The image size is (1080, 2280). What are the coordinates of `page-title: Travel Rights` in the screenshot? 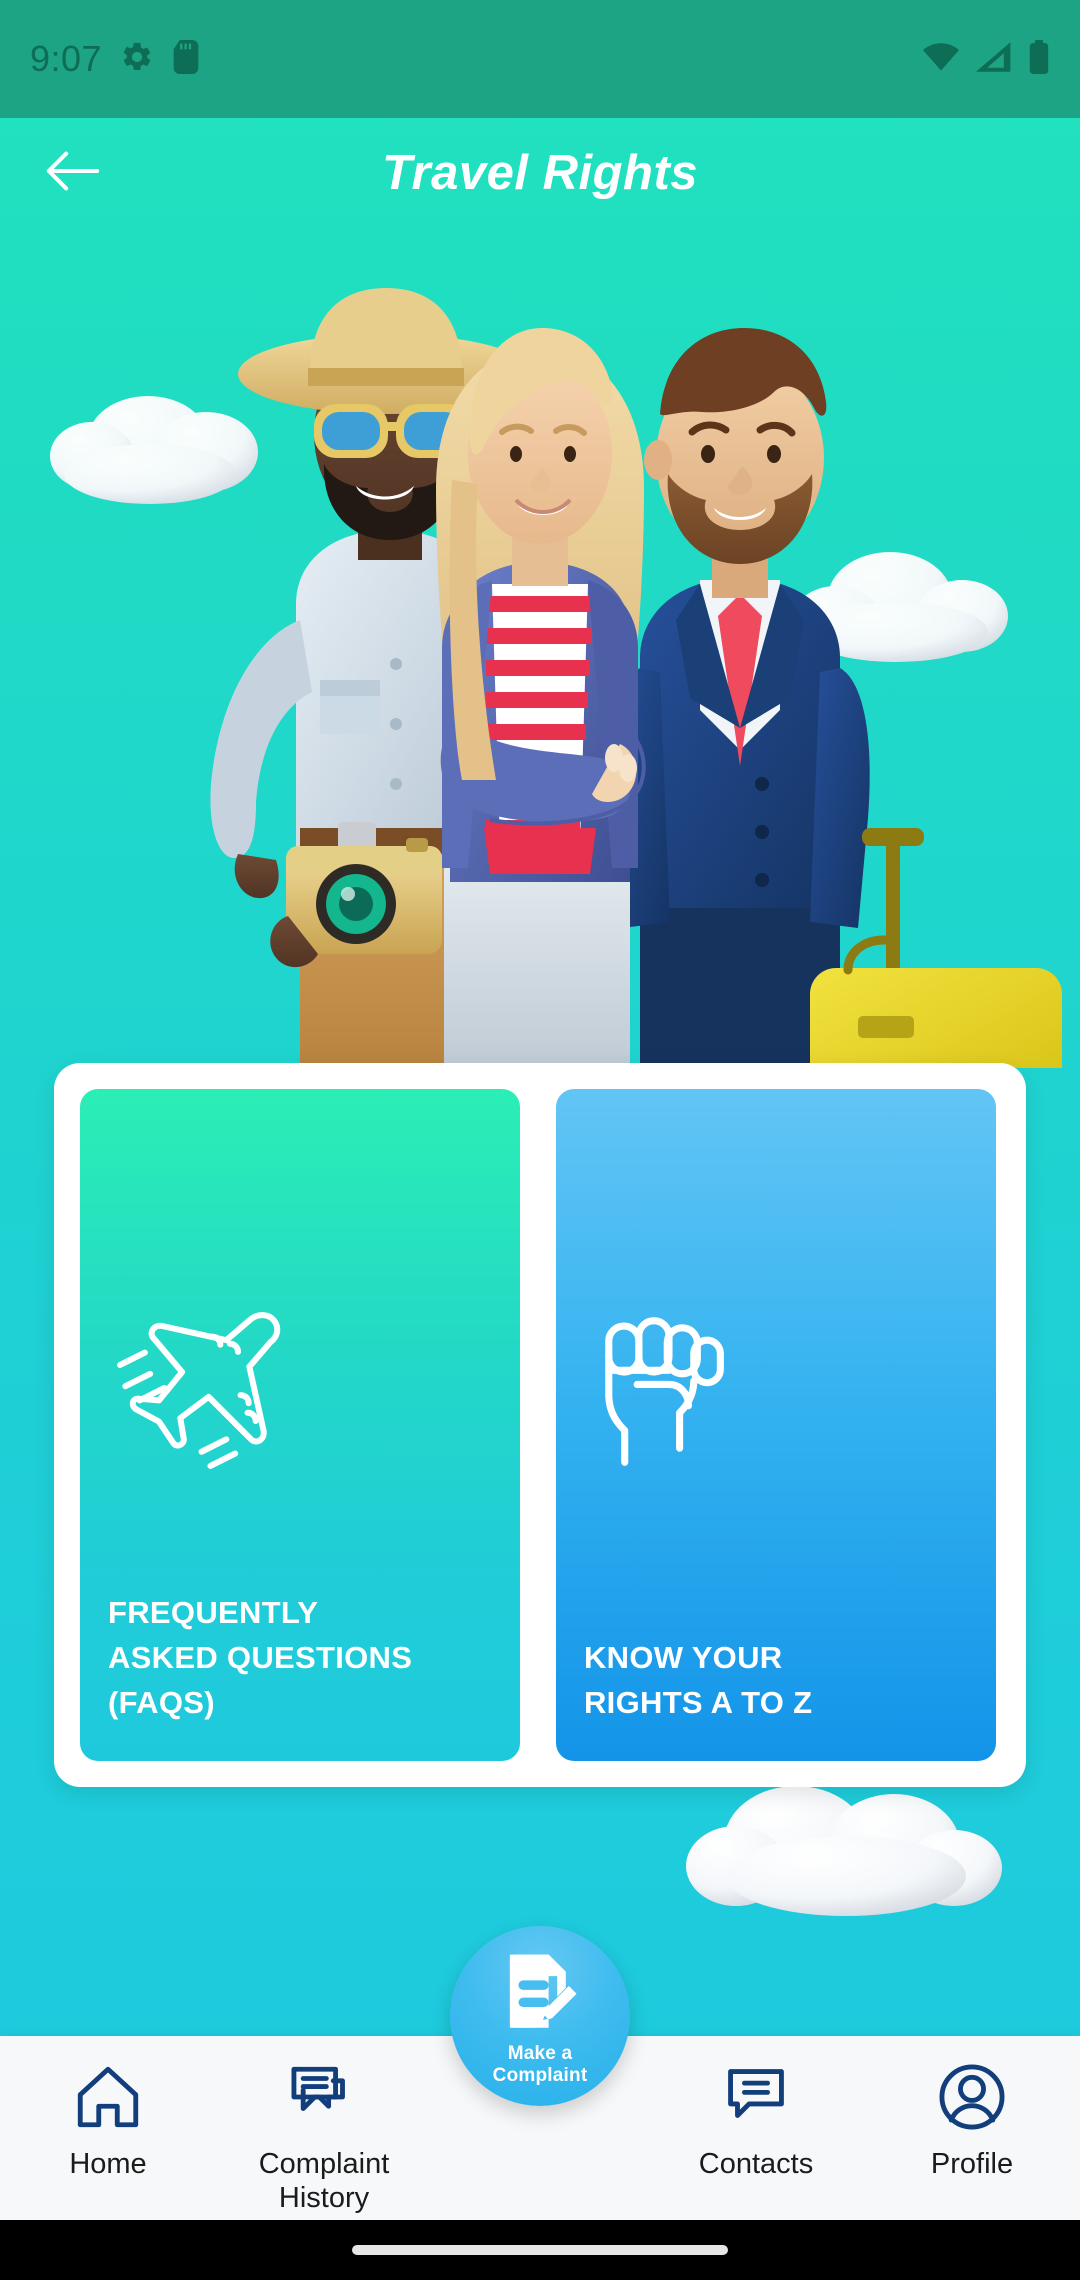 It's located at (540, 173).